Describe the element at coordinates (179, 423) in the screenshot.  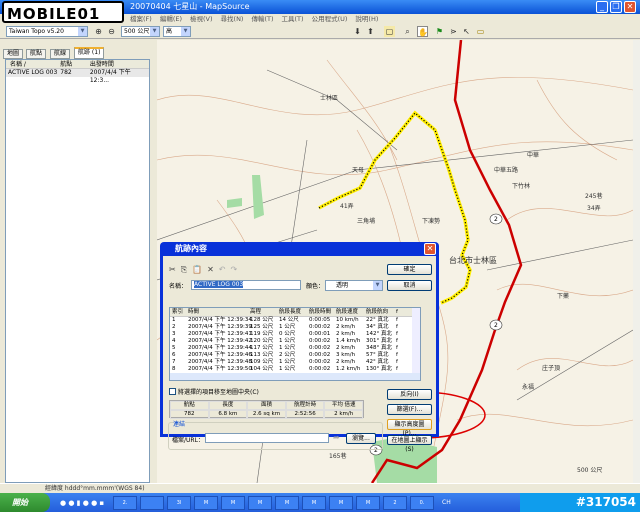
I see `link-group-label: 連結` at that location.